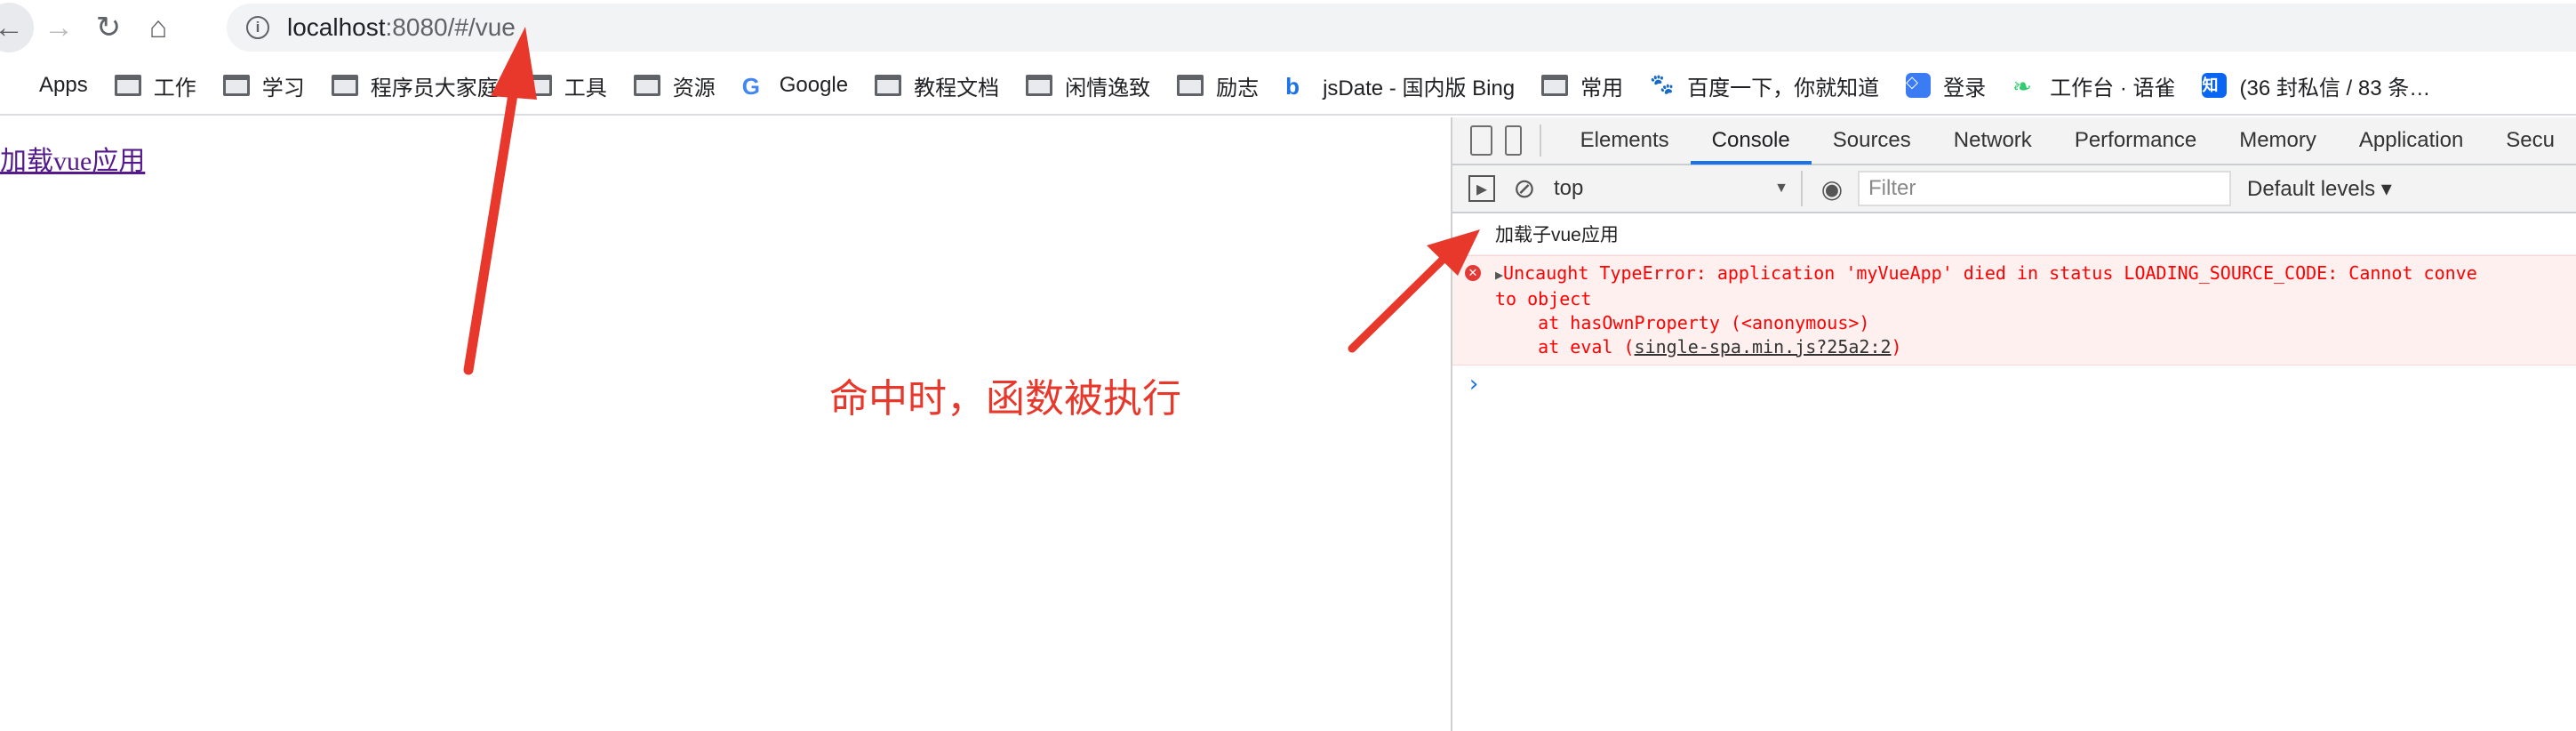 The image size is (2576, 731). What do you see at coordinates (15, 85) in the screenshot?
I see `apps-grid-icon` at bounding box center [15, 85].